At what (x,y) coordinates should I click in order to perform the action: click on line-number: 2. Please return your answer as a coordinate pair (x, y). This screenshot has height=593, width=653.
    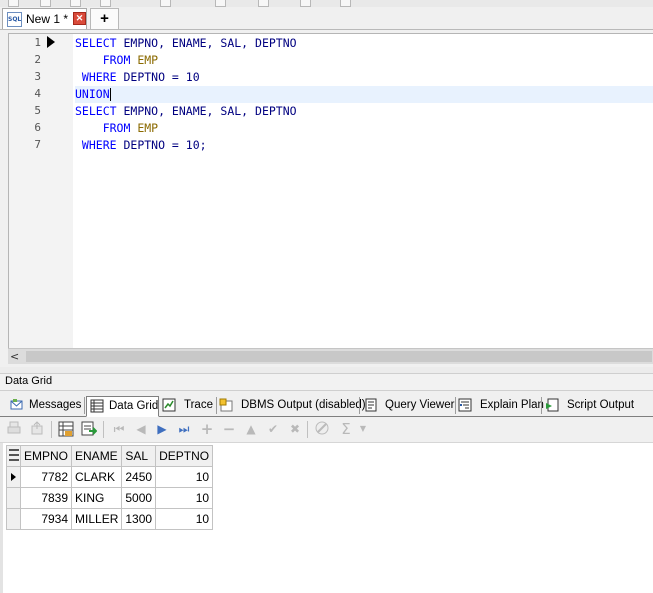
    Looking at the image, I should click on (37, 59).